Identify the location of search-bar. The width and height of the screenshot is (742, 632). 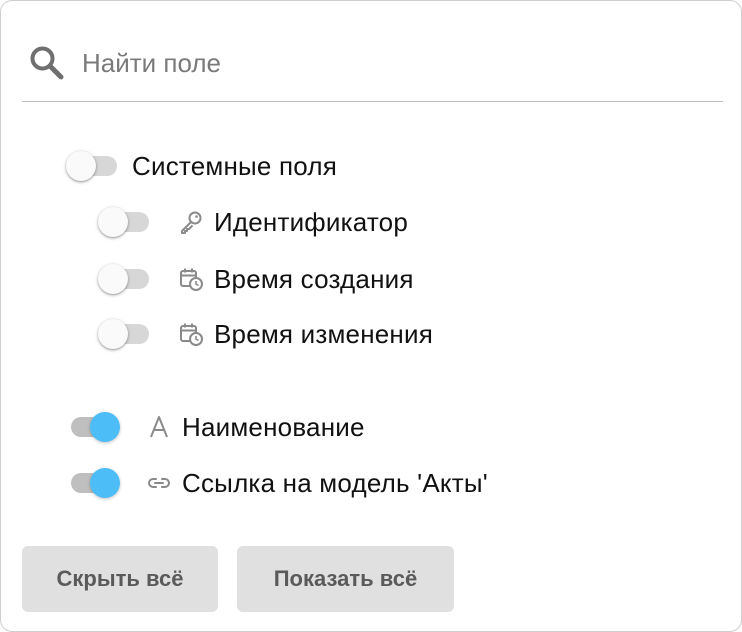
(372, 62).